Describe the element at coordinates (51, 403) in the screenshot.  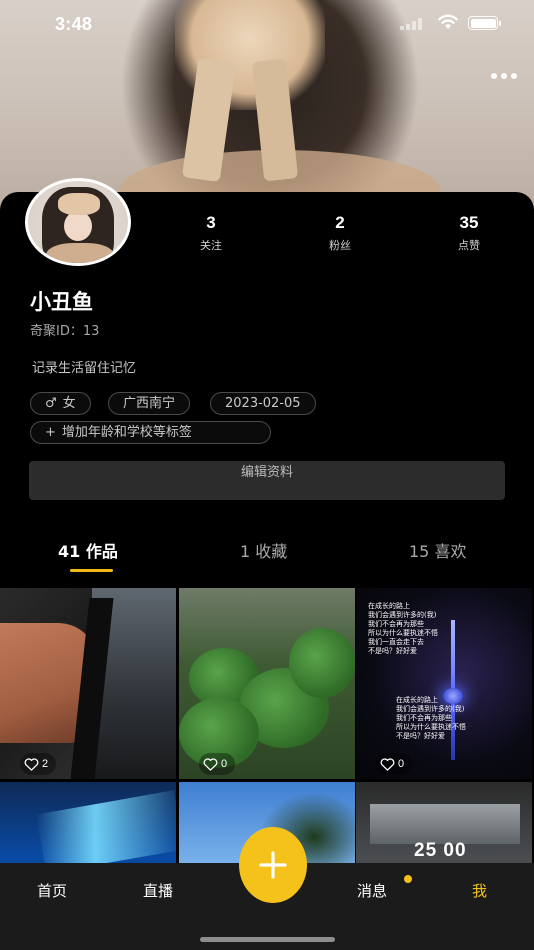
I see `gender-icon: ♂` at that location.